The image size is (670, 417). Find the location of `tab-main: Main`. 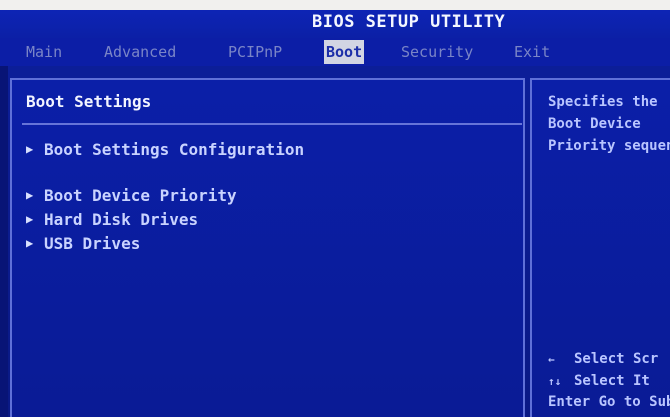

tab-main: Main is located at coordinates (44, 52).